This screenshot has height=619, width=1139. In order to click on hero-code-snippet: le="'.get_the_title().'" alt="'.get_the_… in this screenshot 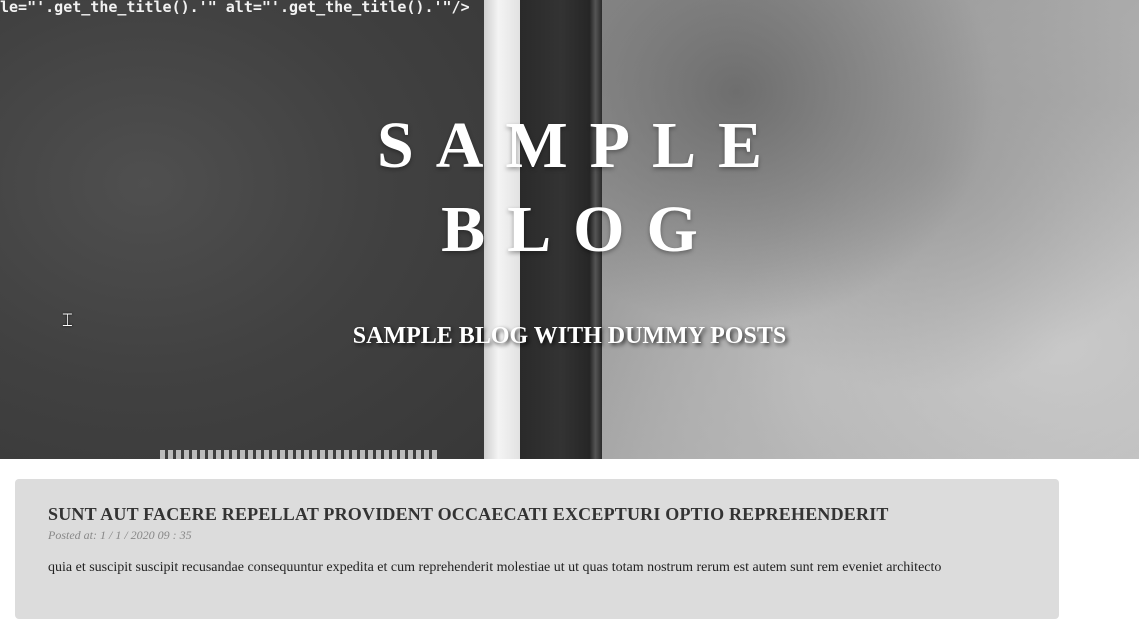, I will do `click(235, 8)`.